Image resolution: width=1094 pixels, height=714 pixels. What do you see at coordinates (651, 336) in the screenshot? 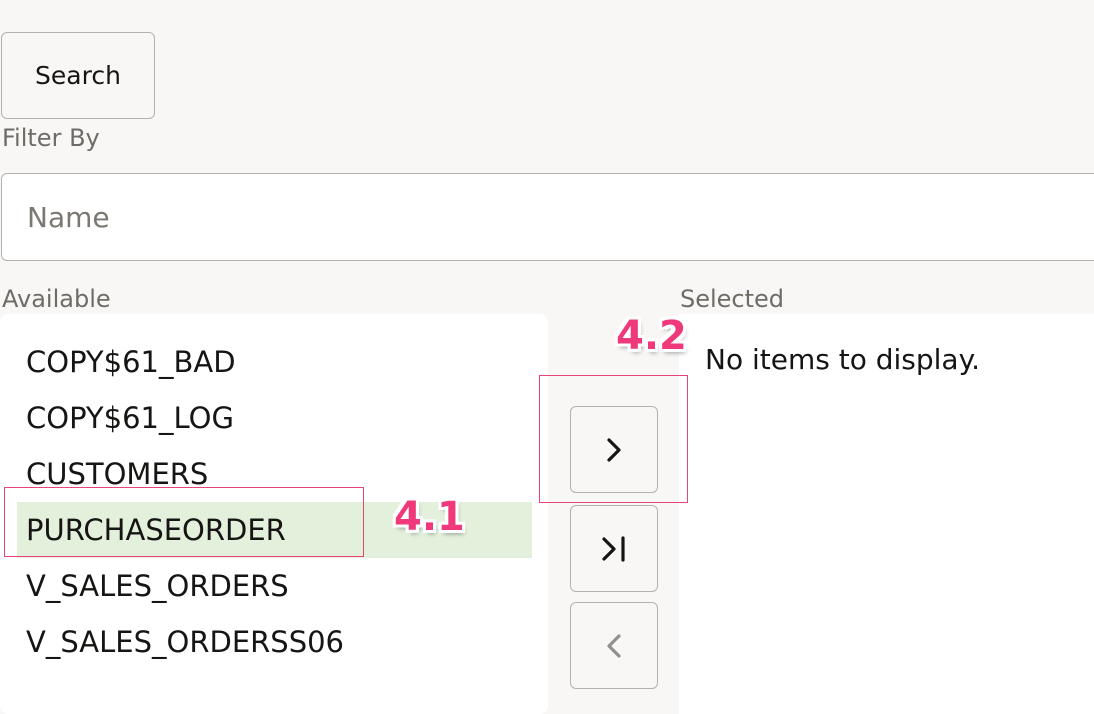
I see `step-annotation-4-2: 4.2` at bounding box center [651, 336].